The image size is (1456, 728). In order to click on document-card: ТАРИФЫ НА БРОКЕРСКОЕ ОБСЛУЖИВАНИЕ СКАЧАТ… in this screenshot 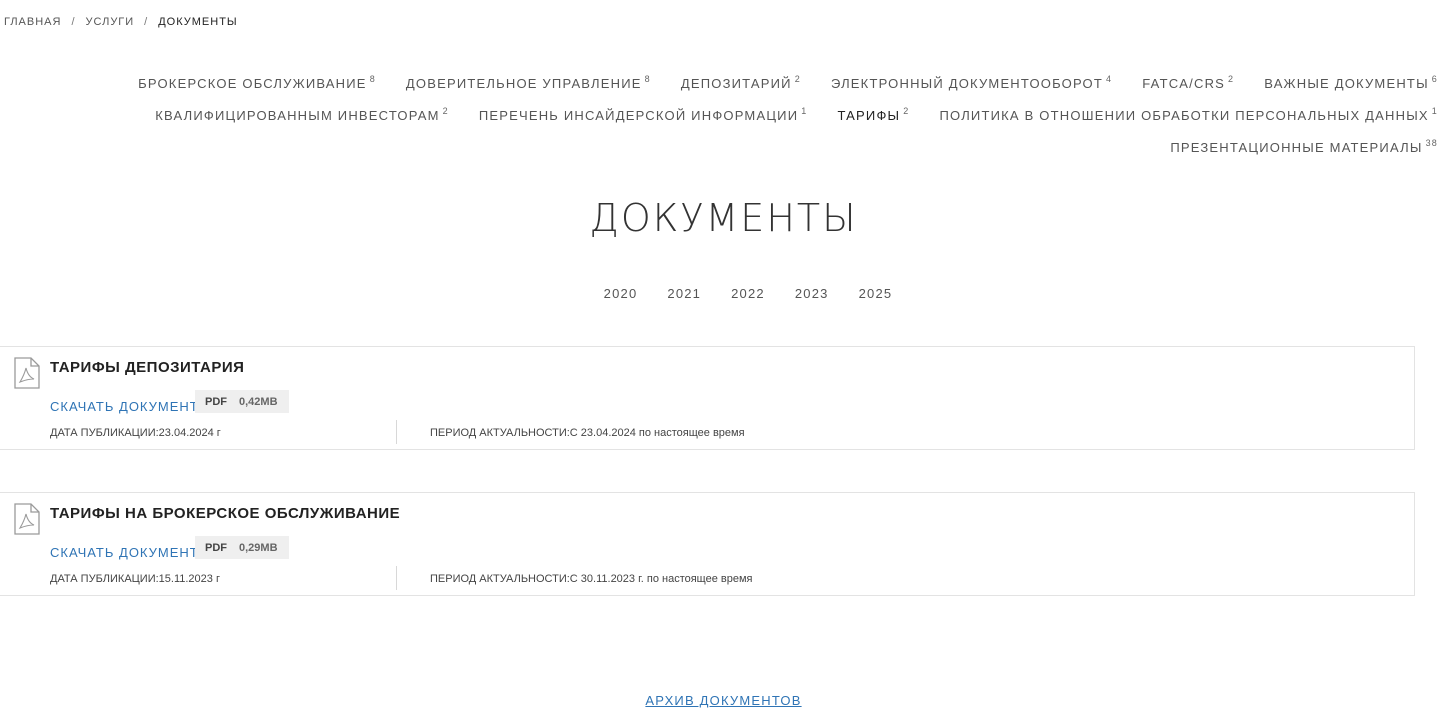, I will do `click(707, 544)`.